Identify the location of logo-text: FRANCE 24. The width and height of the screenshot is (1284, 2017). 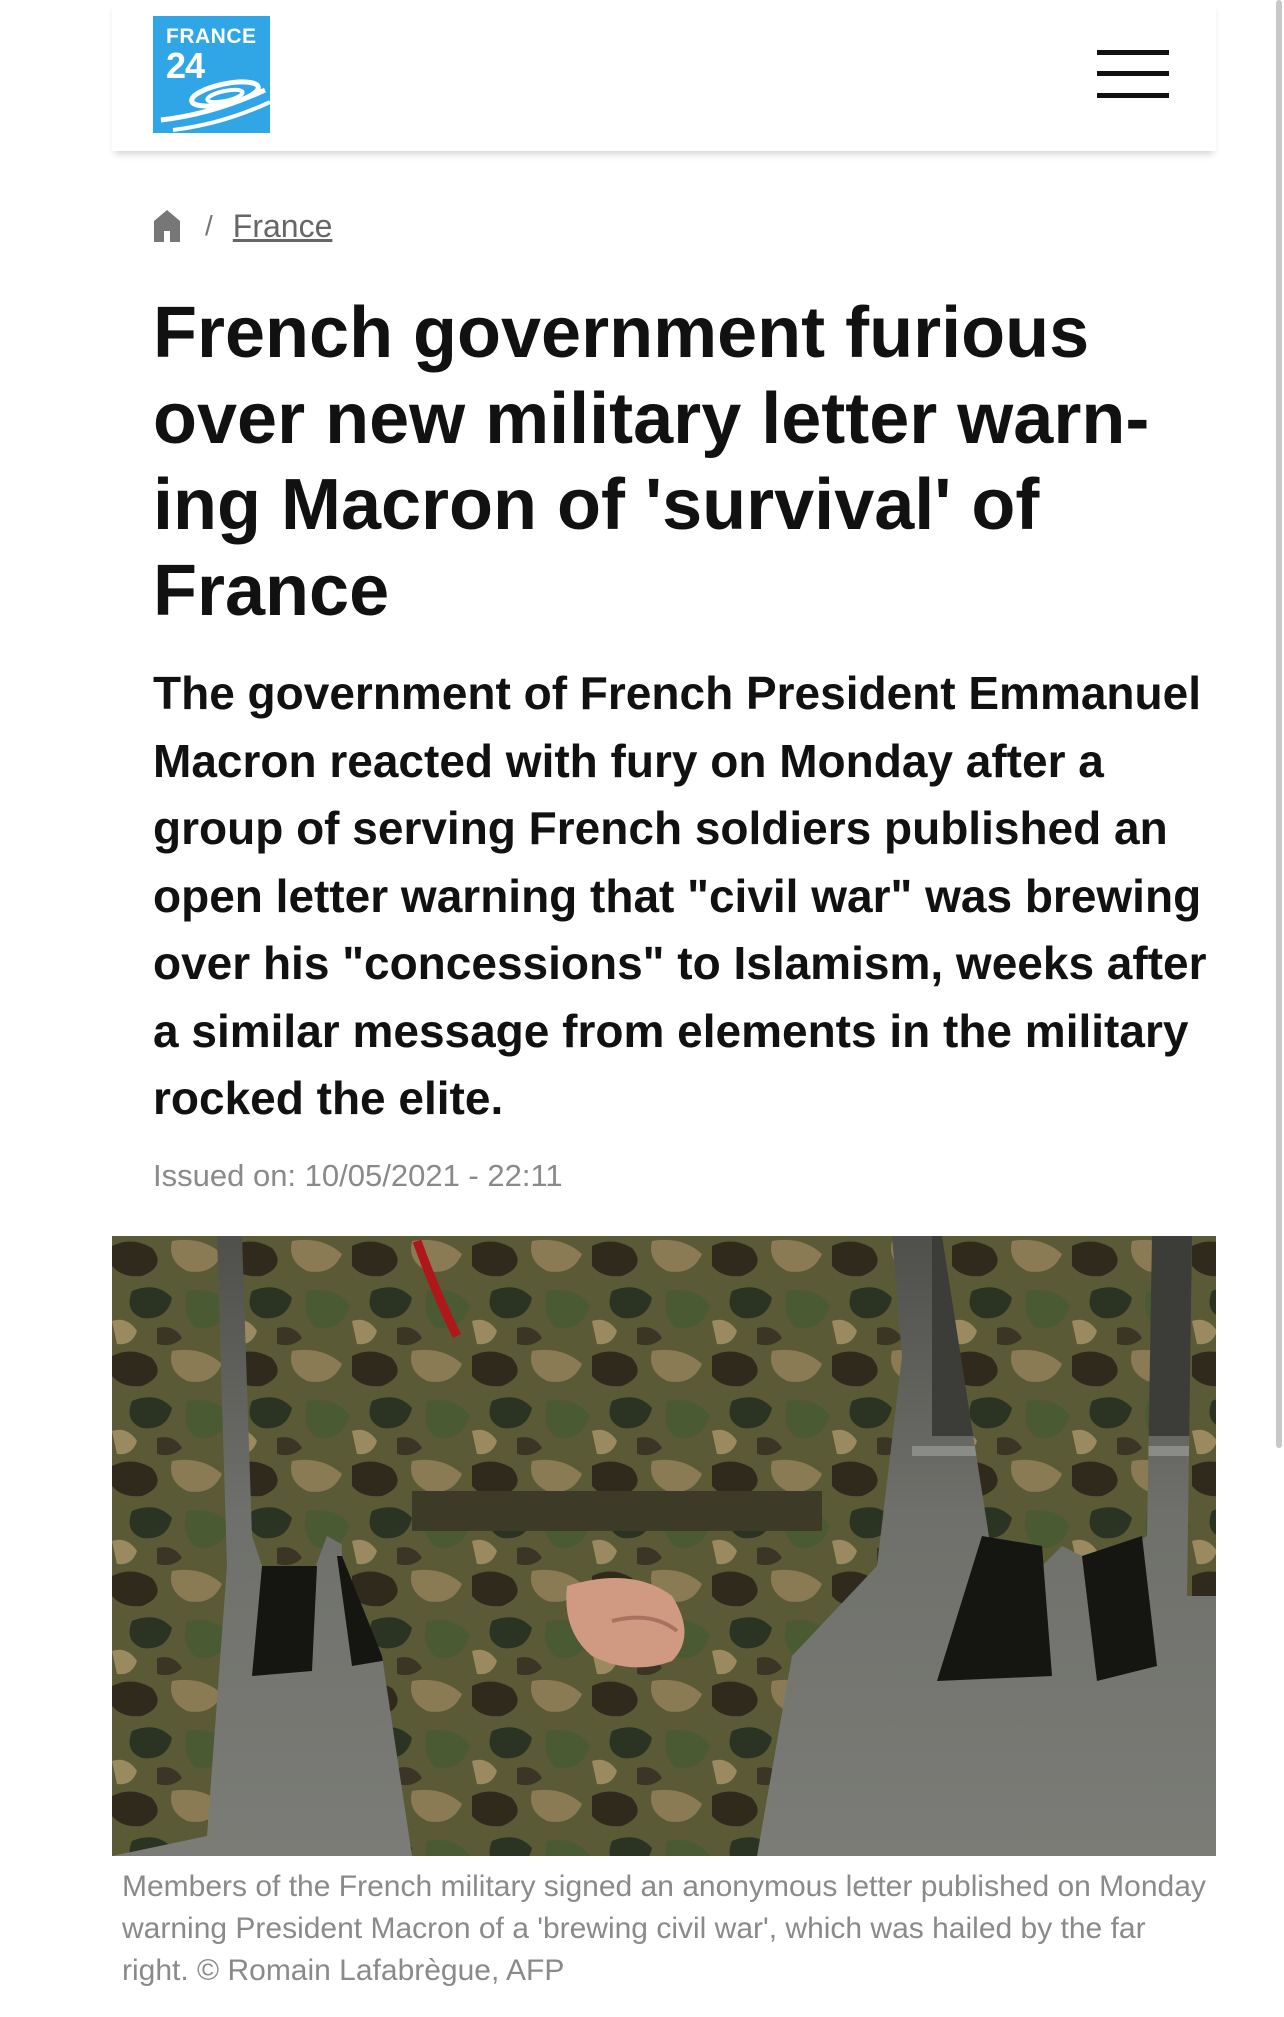
(211, 55).